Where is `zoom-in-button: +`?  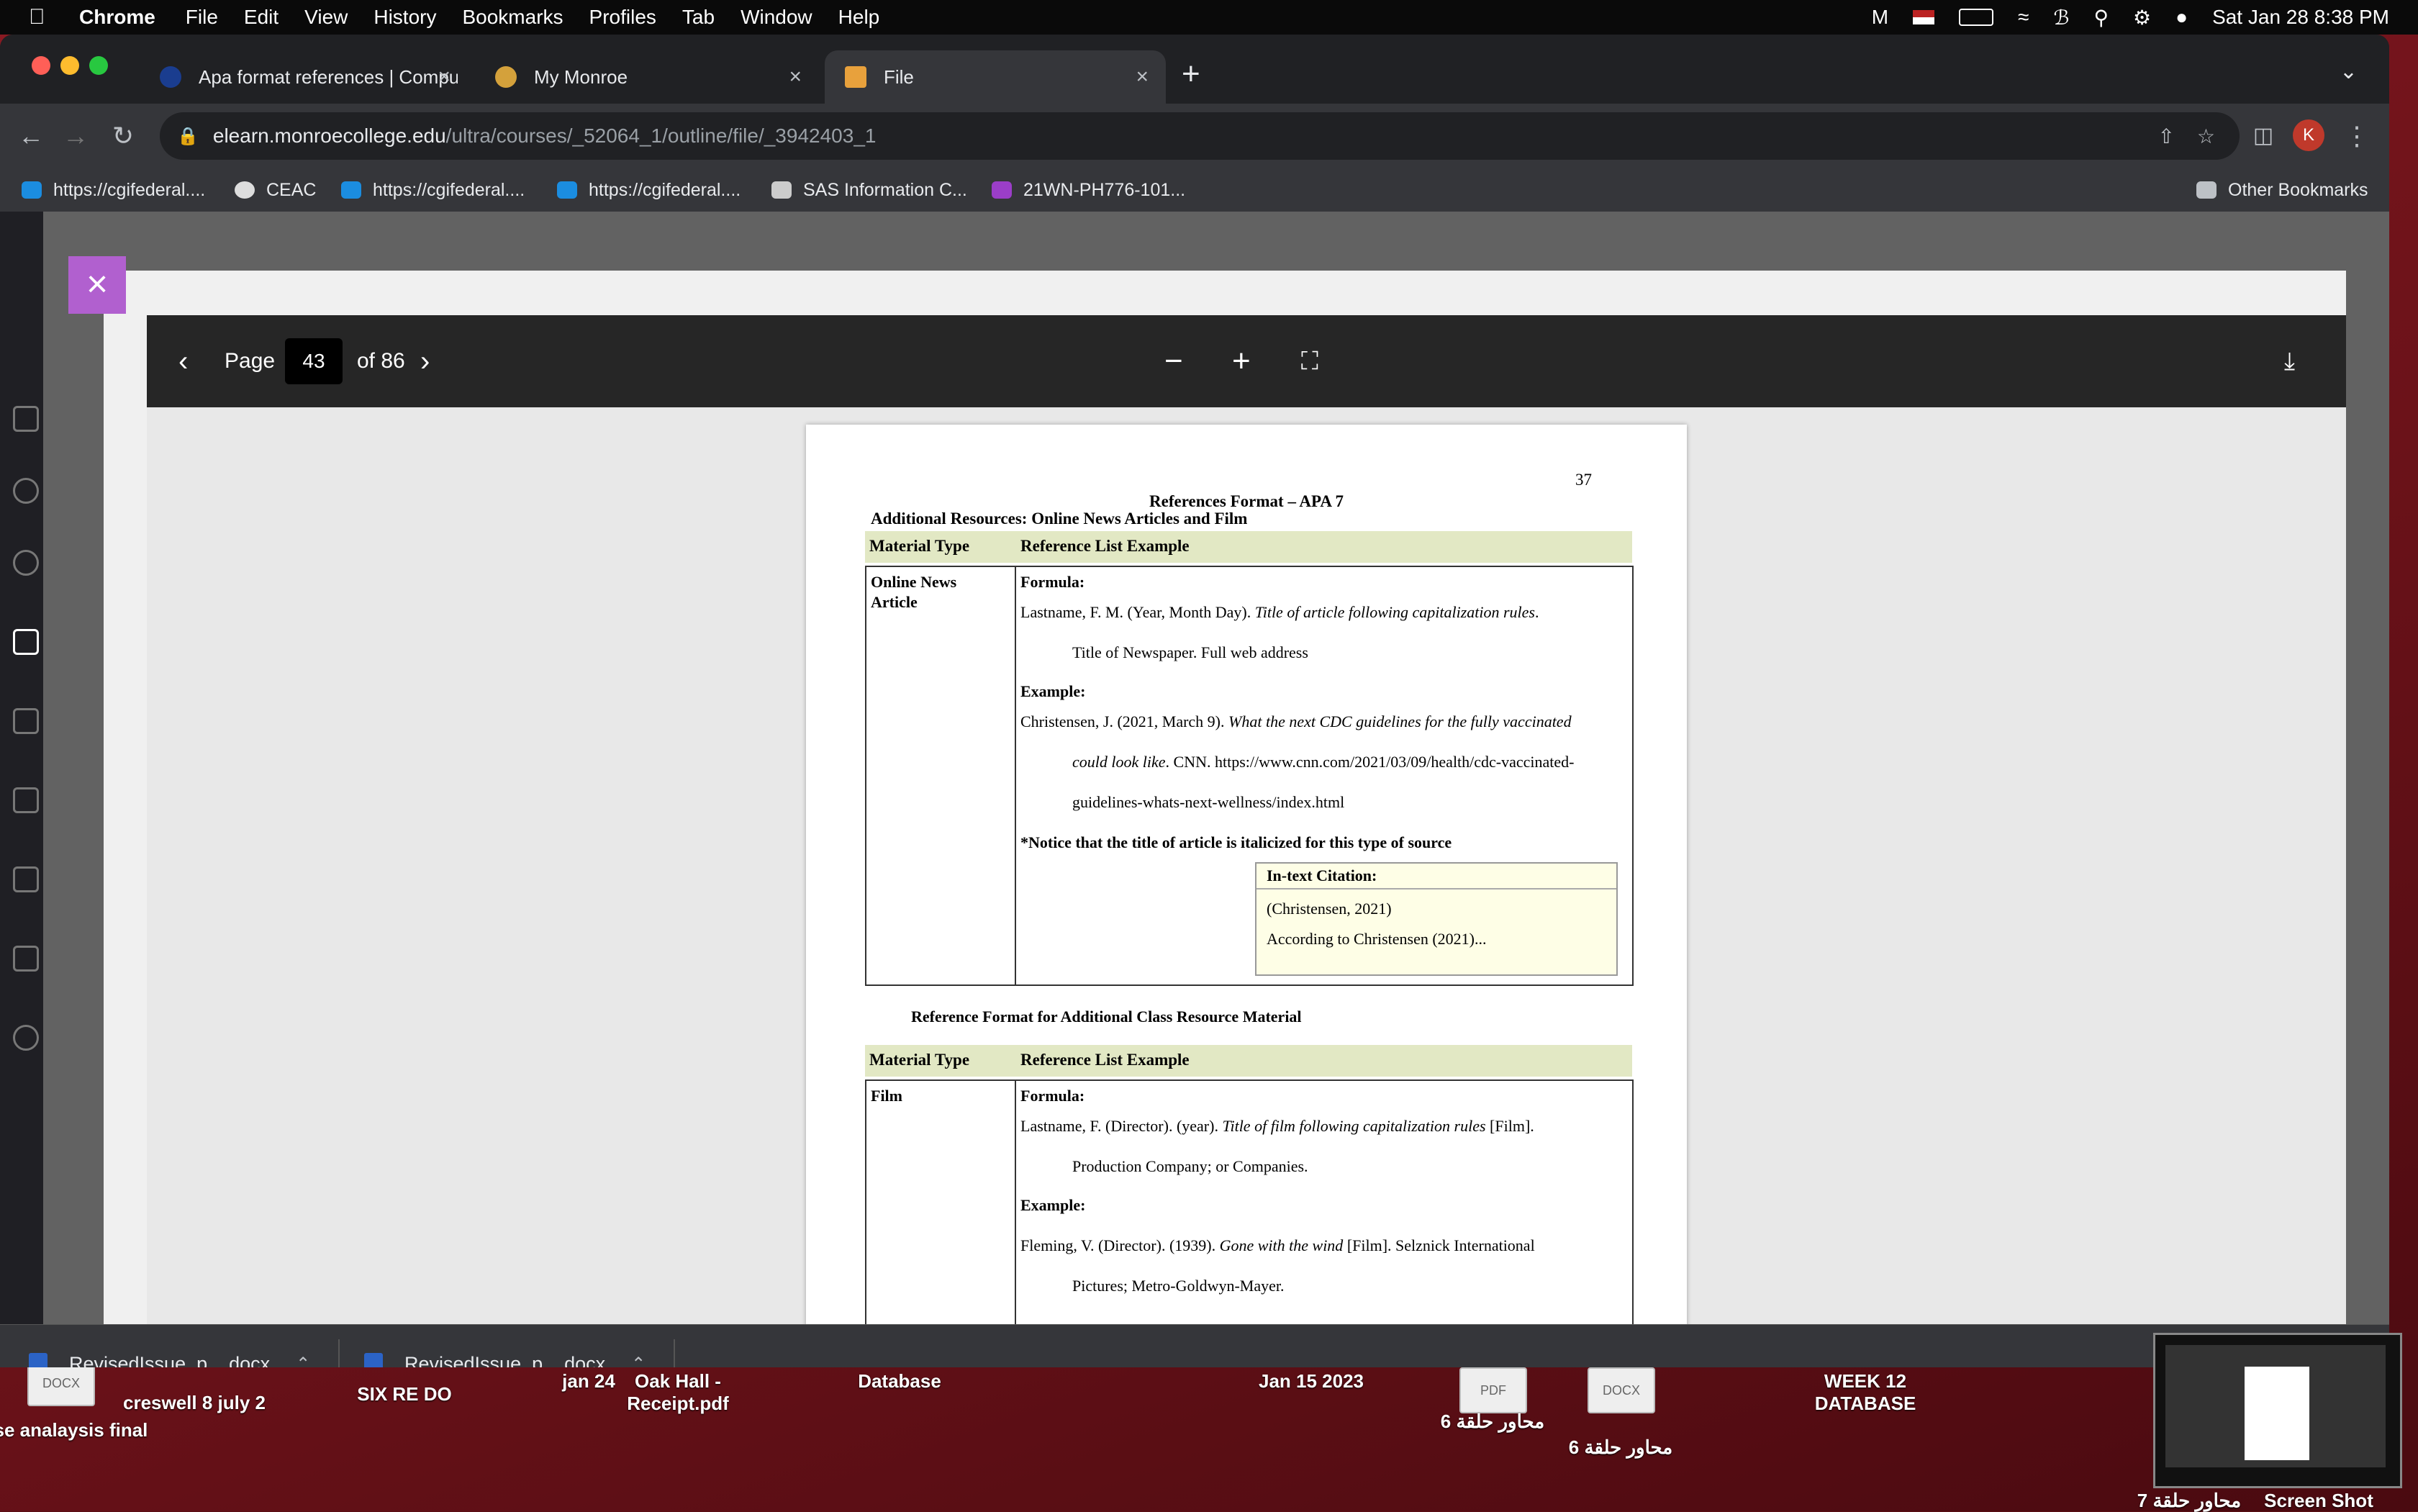
zoom-in-button: + is located at coordinates (1241, 361).